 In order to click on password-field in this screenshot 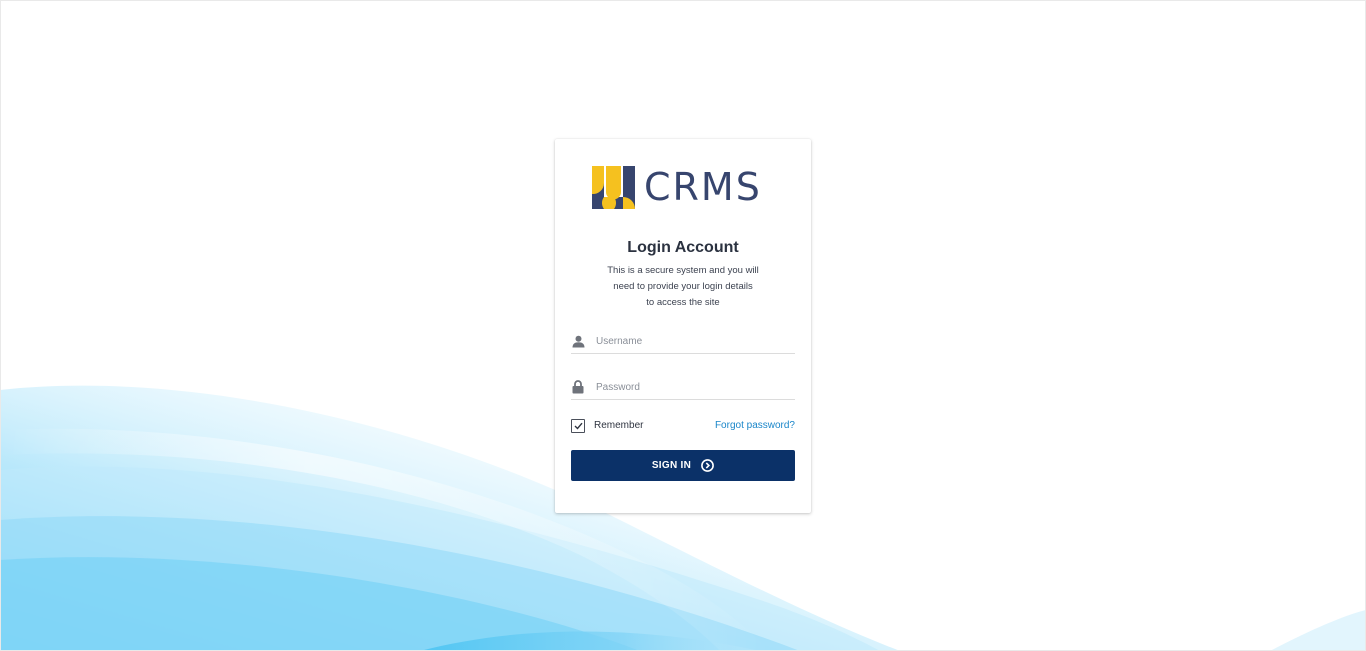, I will do `click(683, 387)`.